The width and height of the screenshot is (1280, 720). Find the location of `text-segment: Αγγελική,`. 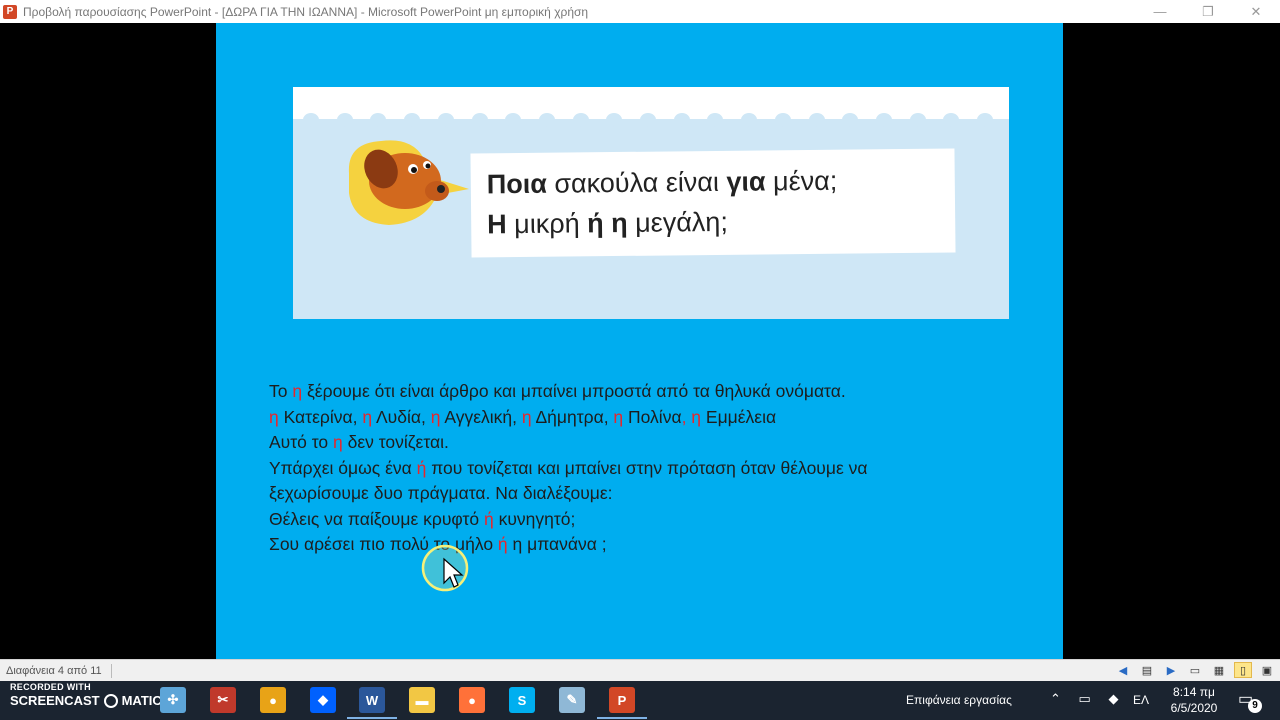

text-segment: Αγγελική, is located at coordinates (481, 416).